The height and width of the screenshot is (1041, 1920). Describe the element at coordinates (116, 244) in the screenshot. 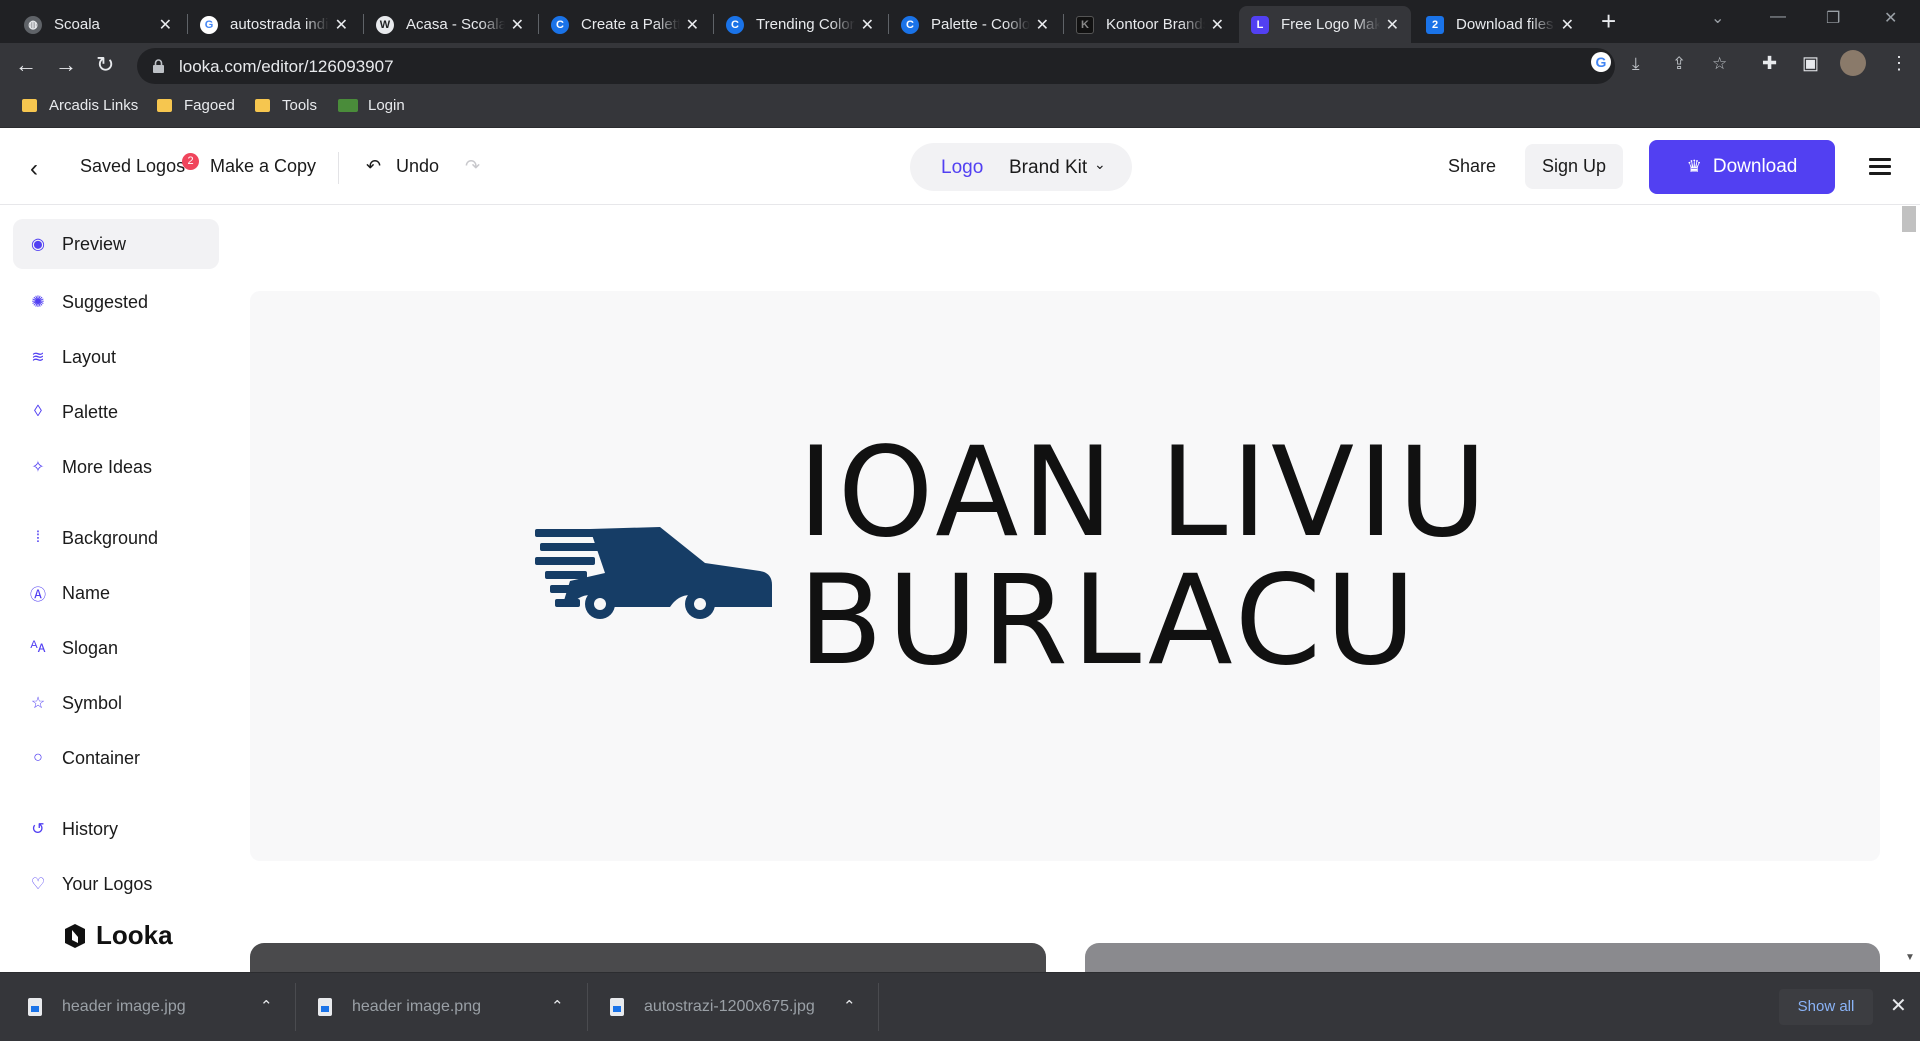

I see `sidebar-item-preview: ◉ Preview` at that location.